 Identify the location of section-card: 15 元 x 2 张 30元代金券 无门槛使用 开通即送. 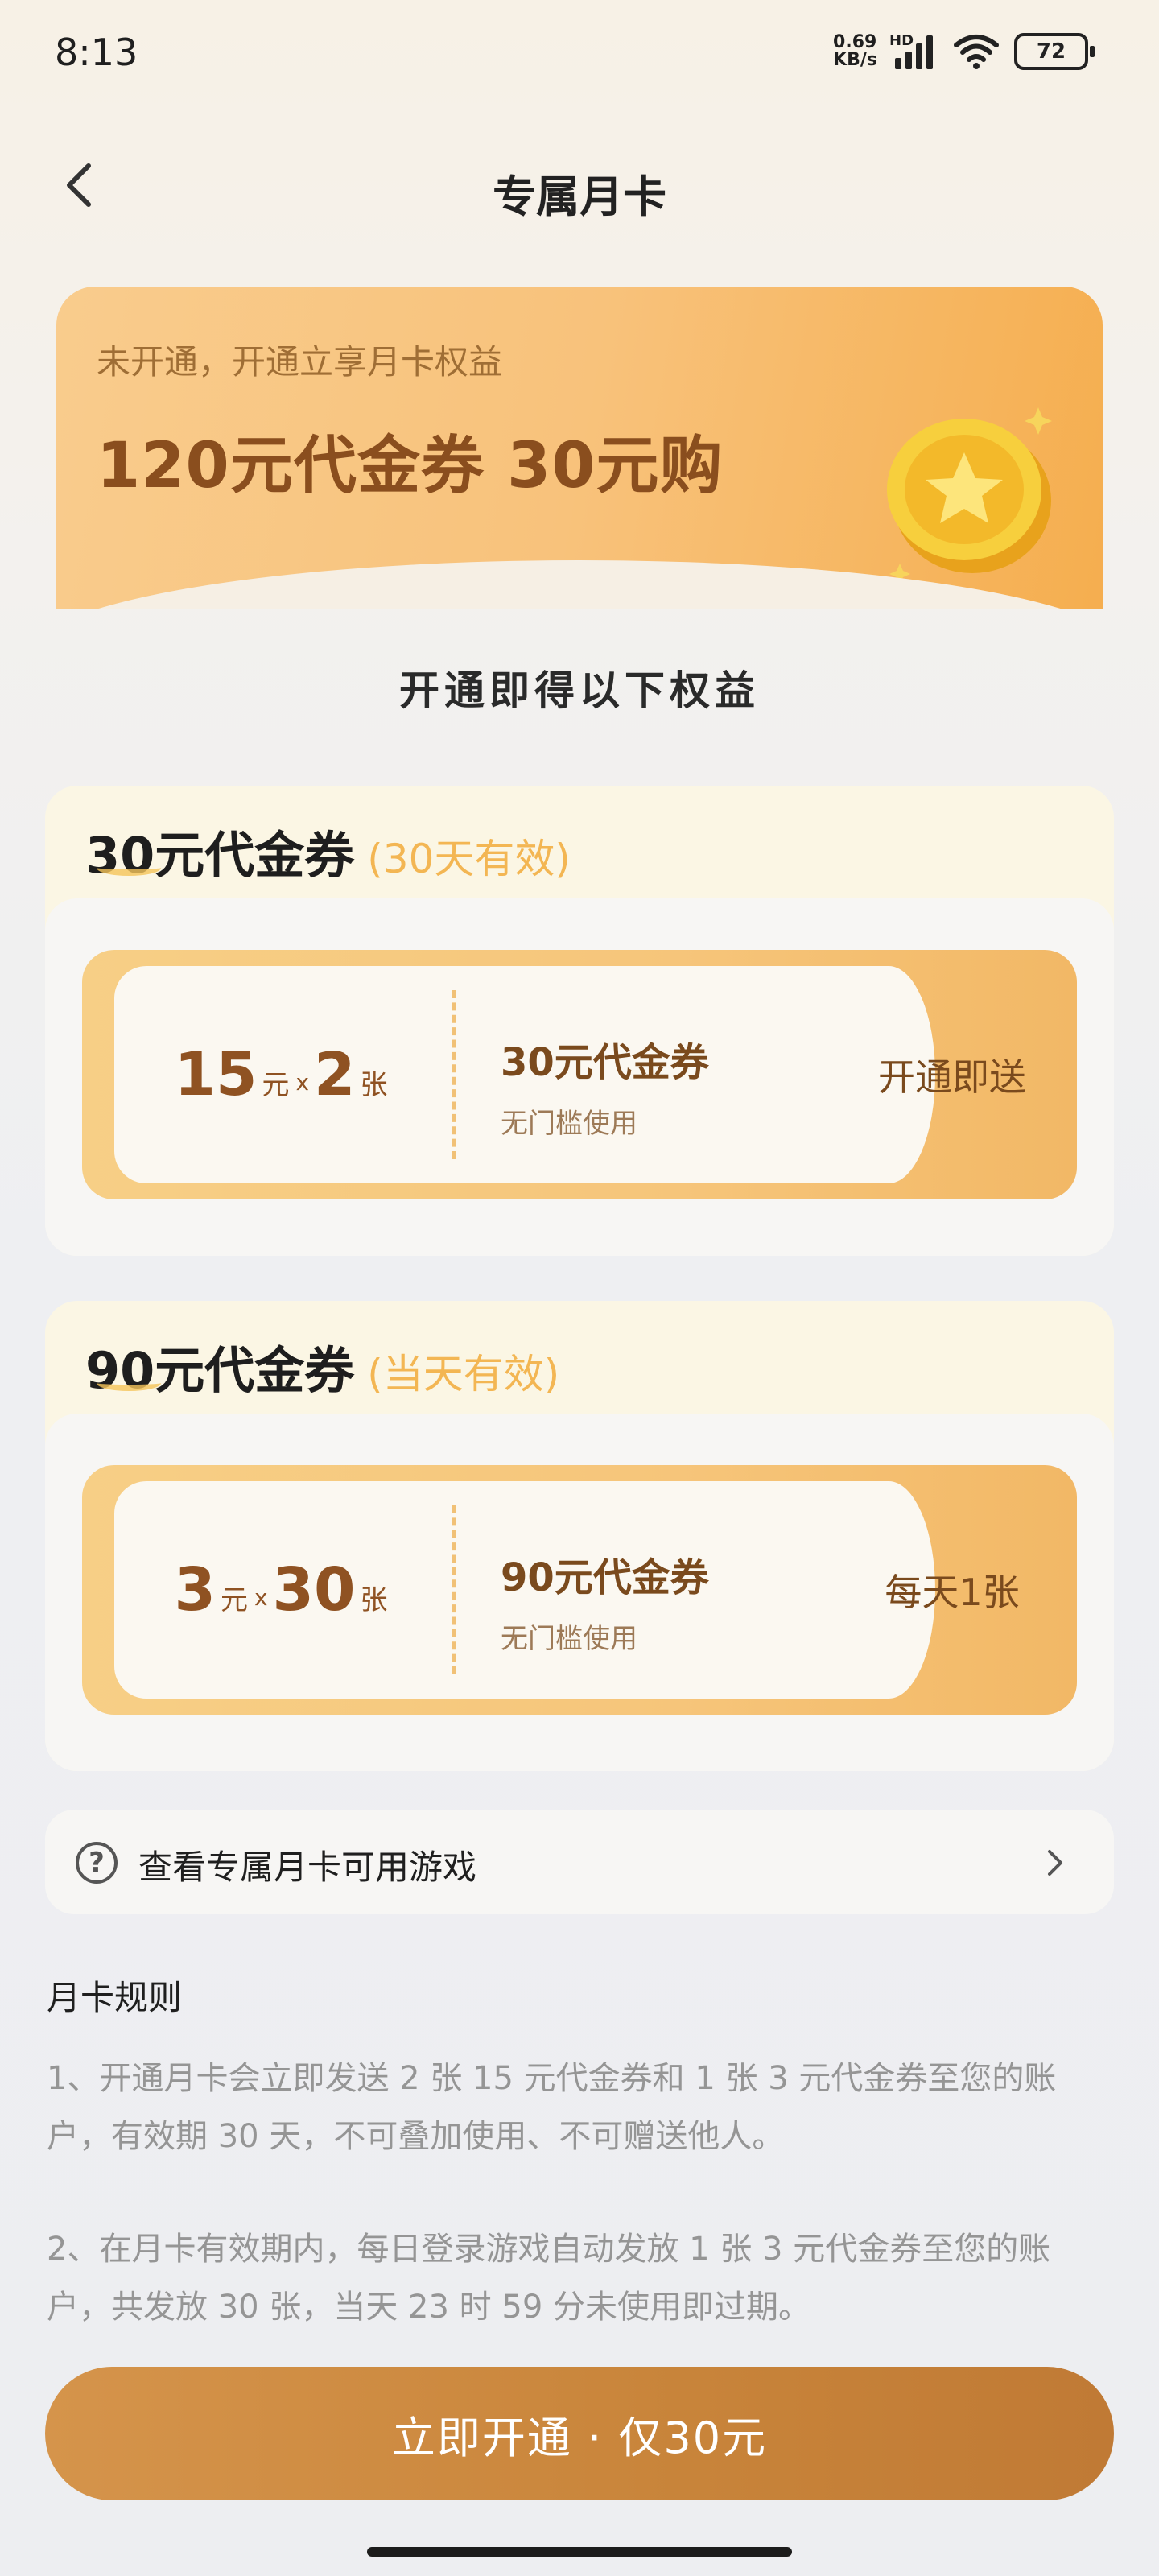
(579, 1077).